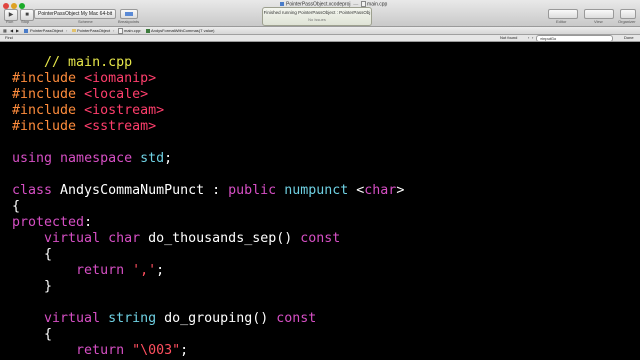  Describe the element at coordinates (75, 14) in the screenshot. I see `scheme-popup: PointerPassObject My Mac 64-bit` at that location.